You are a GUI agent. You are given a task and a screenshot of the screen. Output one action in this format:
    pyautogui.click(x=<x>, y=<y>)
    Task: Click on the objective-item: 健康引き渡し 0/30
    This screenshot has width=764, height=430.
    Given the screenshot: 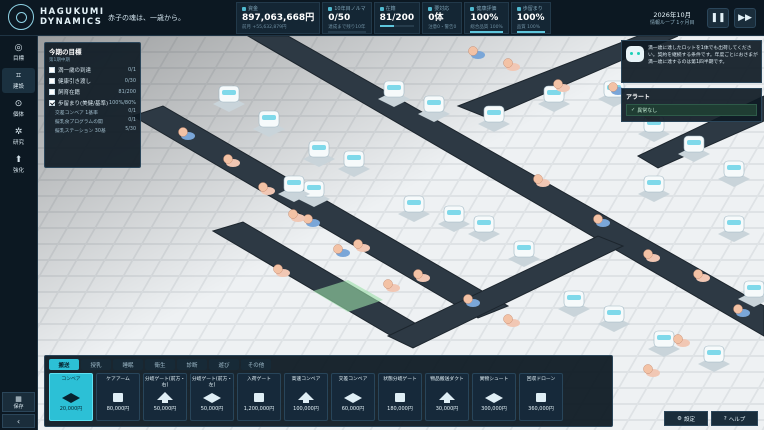 What is the action you would take?
    pyautogui.click(x=92, y=81)
    